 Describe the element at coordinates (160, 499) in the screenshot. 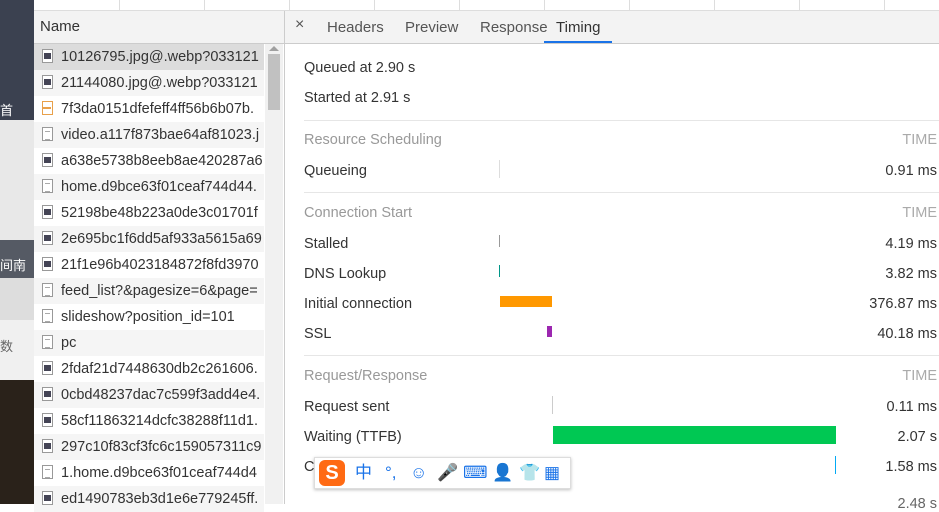

I see `request-name: ed1490783eb3d1e6e779245ff.` at that location.